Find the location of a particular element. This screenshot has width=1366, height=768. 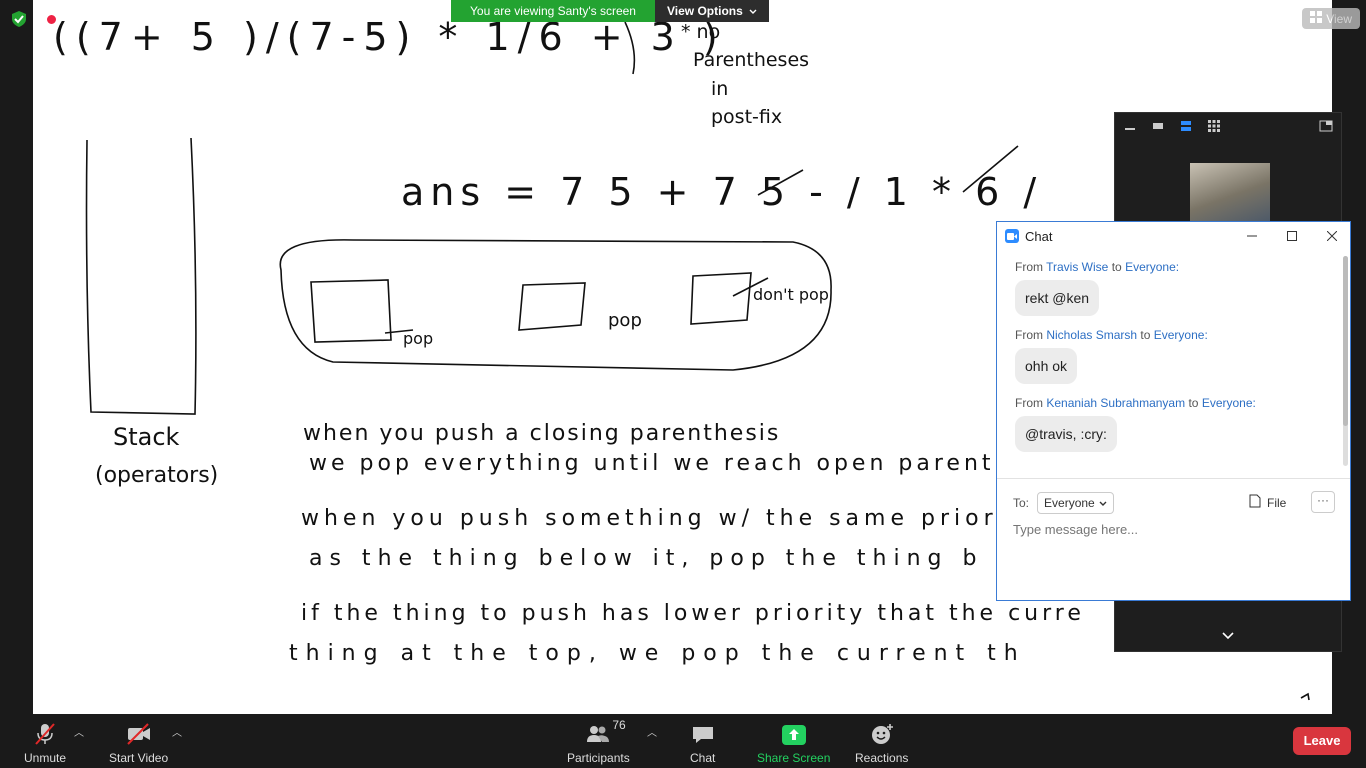

speaker-view-icon is located at coordinates (1186, 126).